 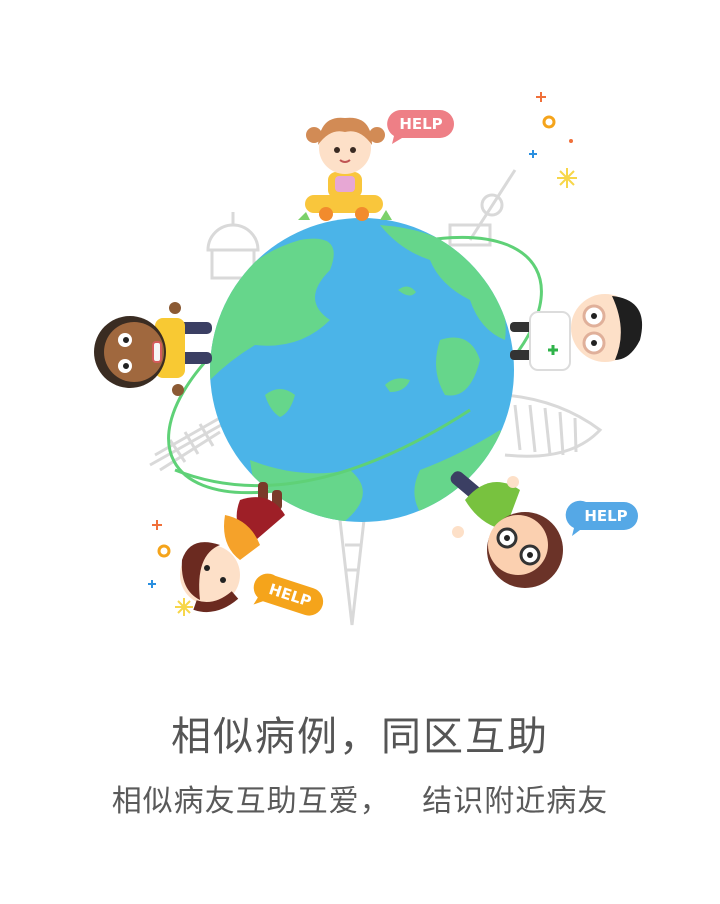 What do you see at coordinates (576, 332) in the screenshot?
I see `character-doctor-right` at bounding box center [576, 332].